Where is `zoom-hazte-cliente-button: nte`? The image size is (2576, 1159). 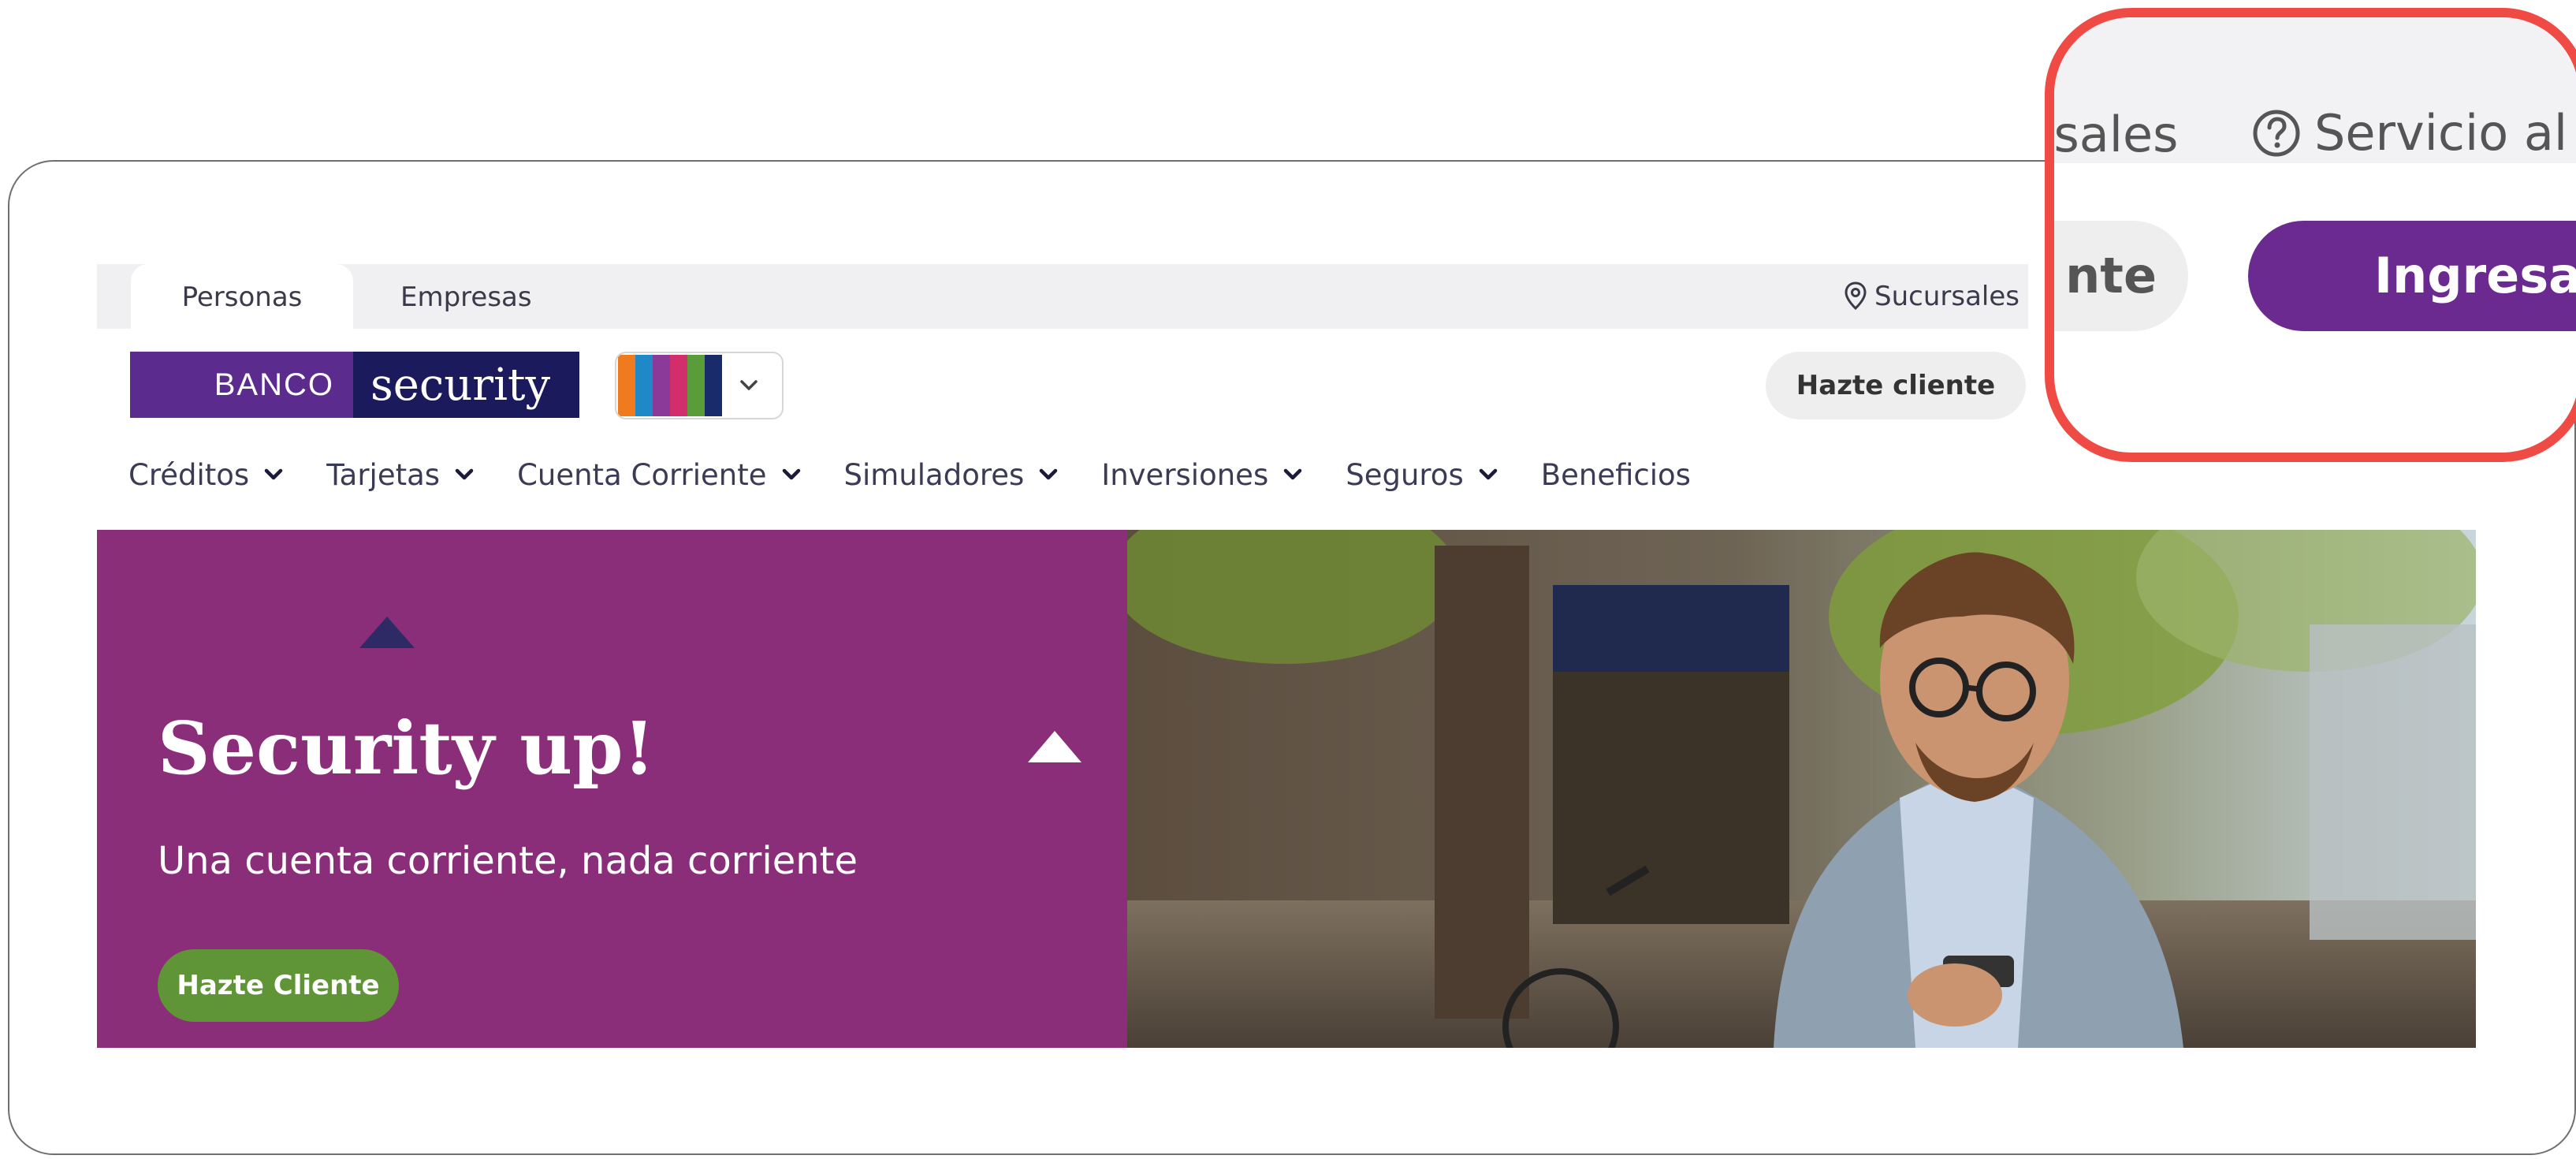
zoom-hazte-cliente-button: nte is located at coordinates (2121, 276).